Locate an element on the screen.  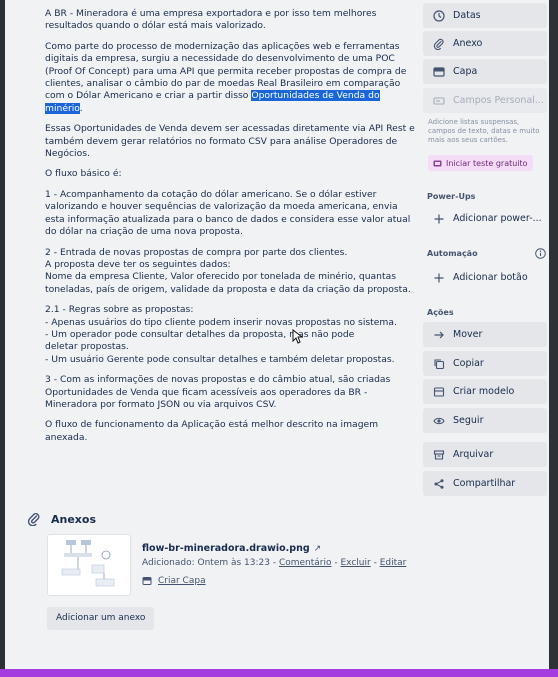
attachments-title: Anexos is located at coordinates (74, 519).